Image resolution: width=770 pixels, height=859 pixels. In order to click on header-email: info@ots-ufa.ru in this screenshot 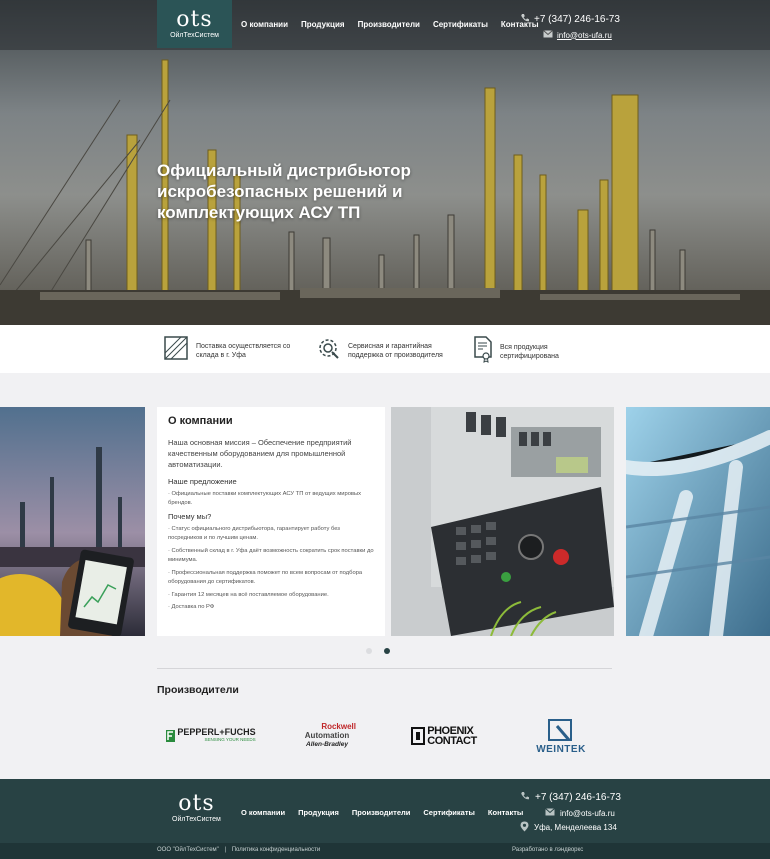, I will do `click(577, 35)`.